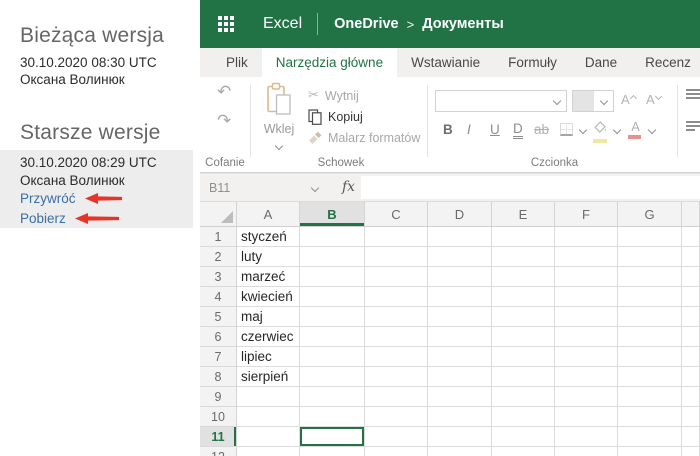  I want to click on cell-e1, so click(523, 237).